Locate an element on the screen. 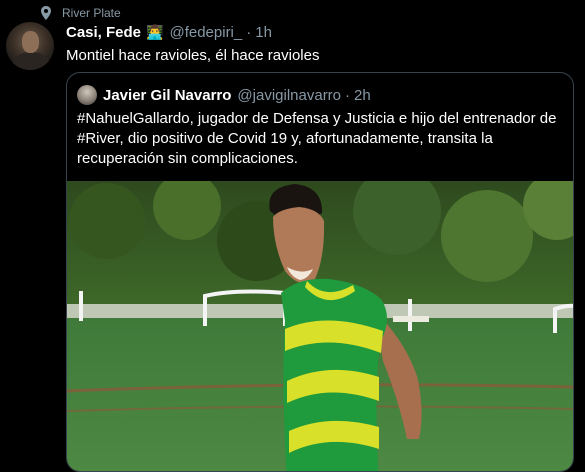 This screenshot has height=472, width=585. social-context: River Plate is located at coordinates (80, 13).